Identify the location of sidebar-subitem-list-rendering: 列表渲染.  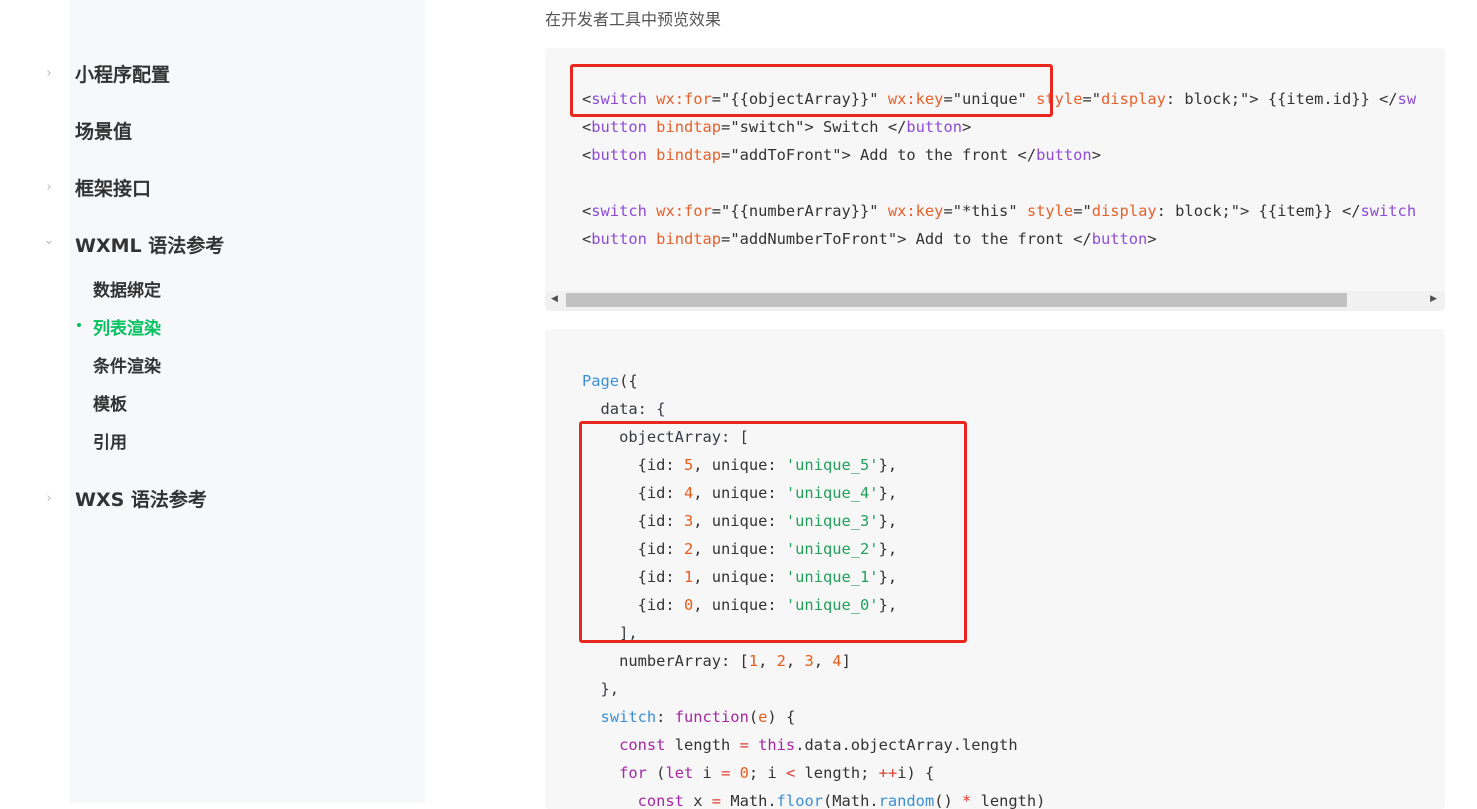
(119, 326).